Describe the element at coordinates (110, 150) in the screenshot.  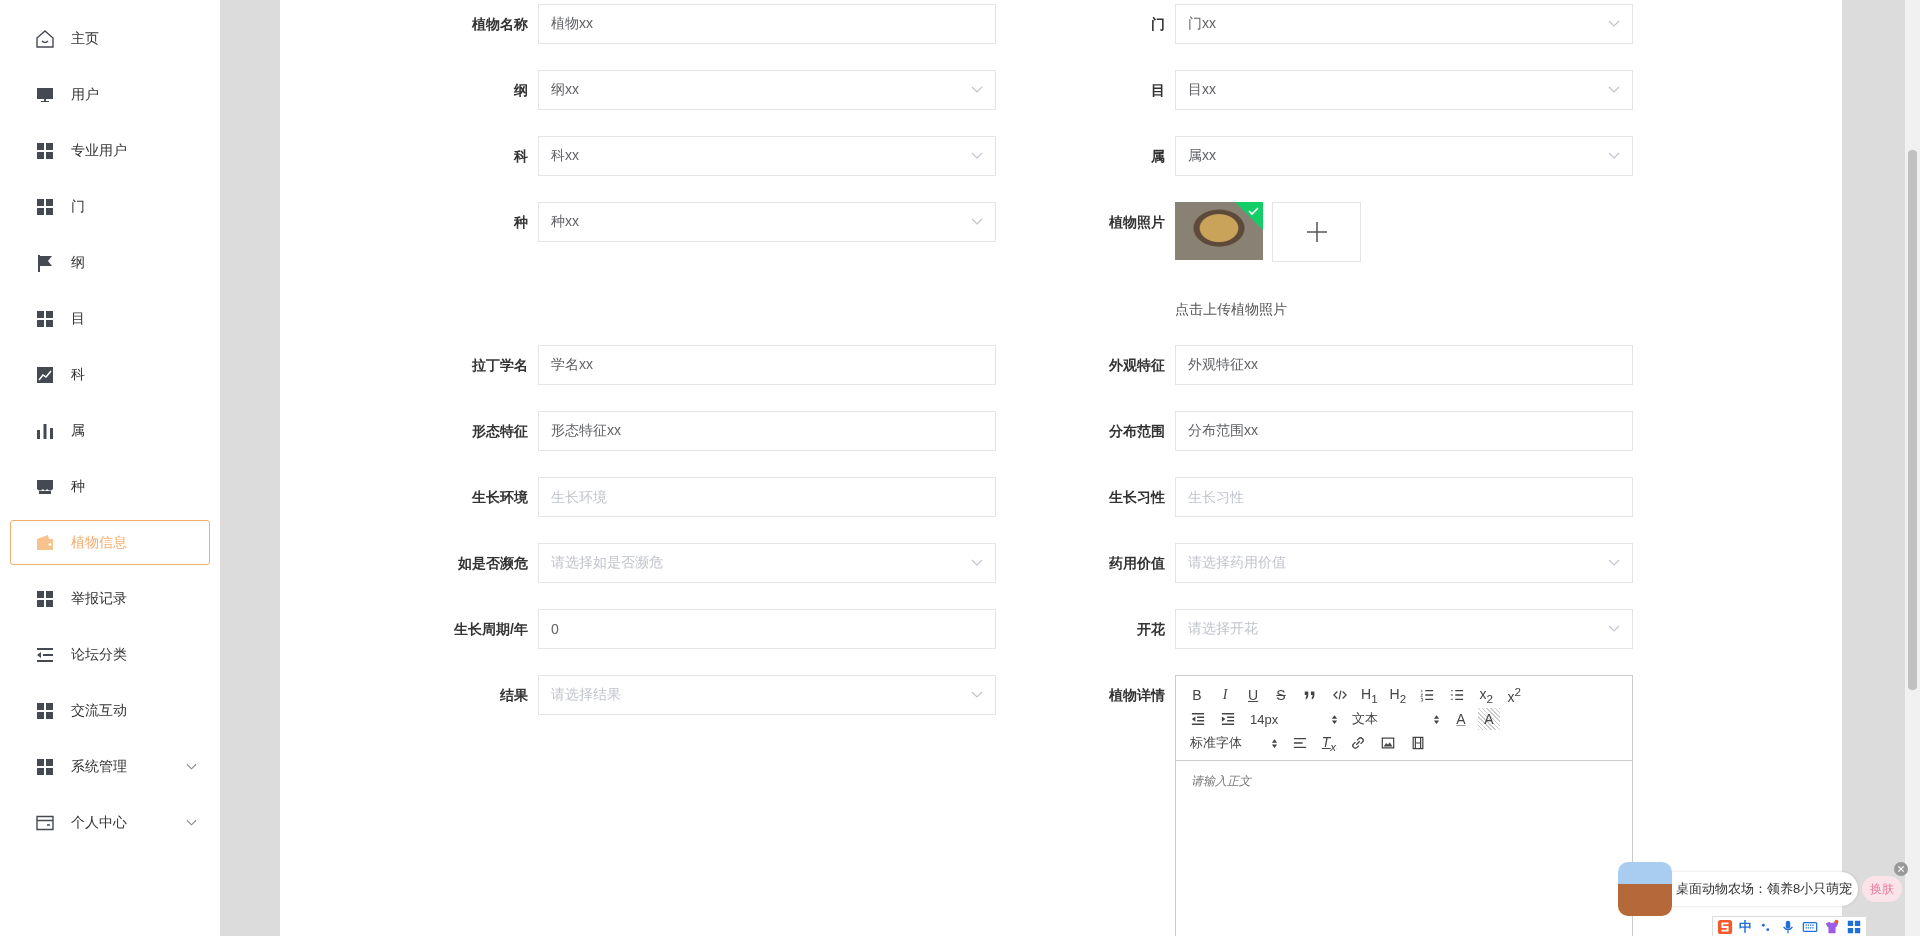
I see `sidebar-item: 专业用户` at that location.